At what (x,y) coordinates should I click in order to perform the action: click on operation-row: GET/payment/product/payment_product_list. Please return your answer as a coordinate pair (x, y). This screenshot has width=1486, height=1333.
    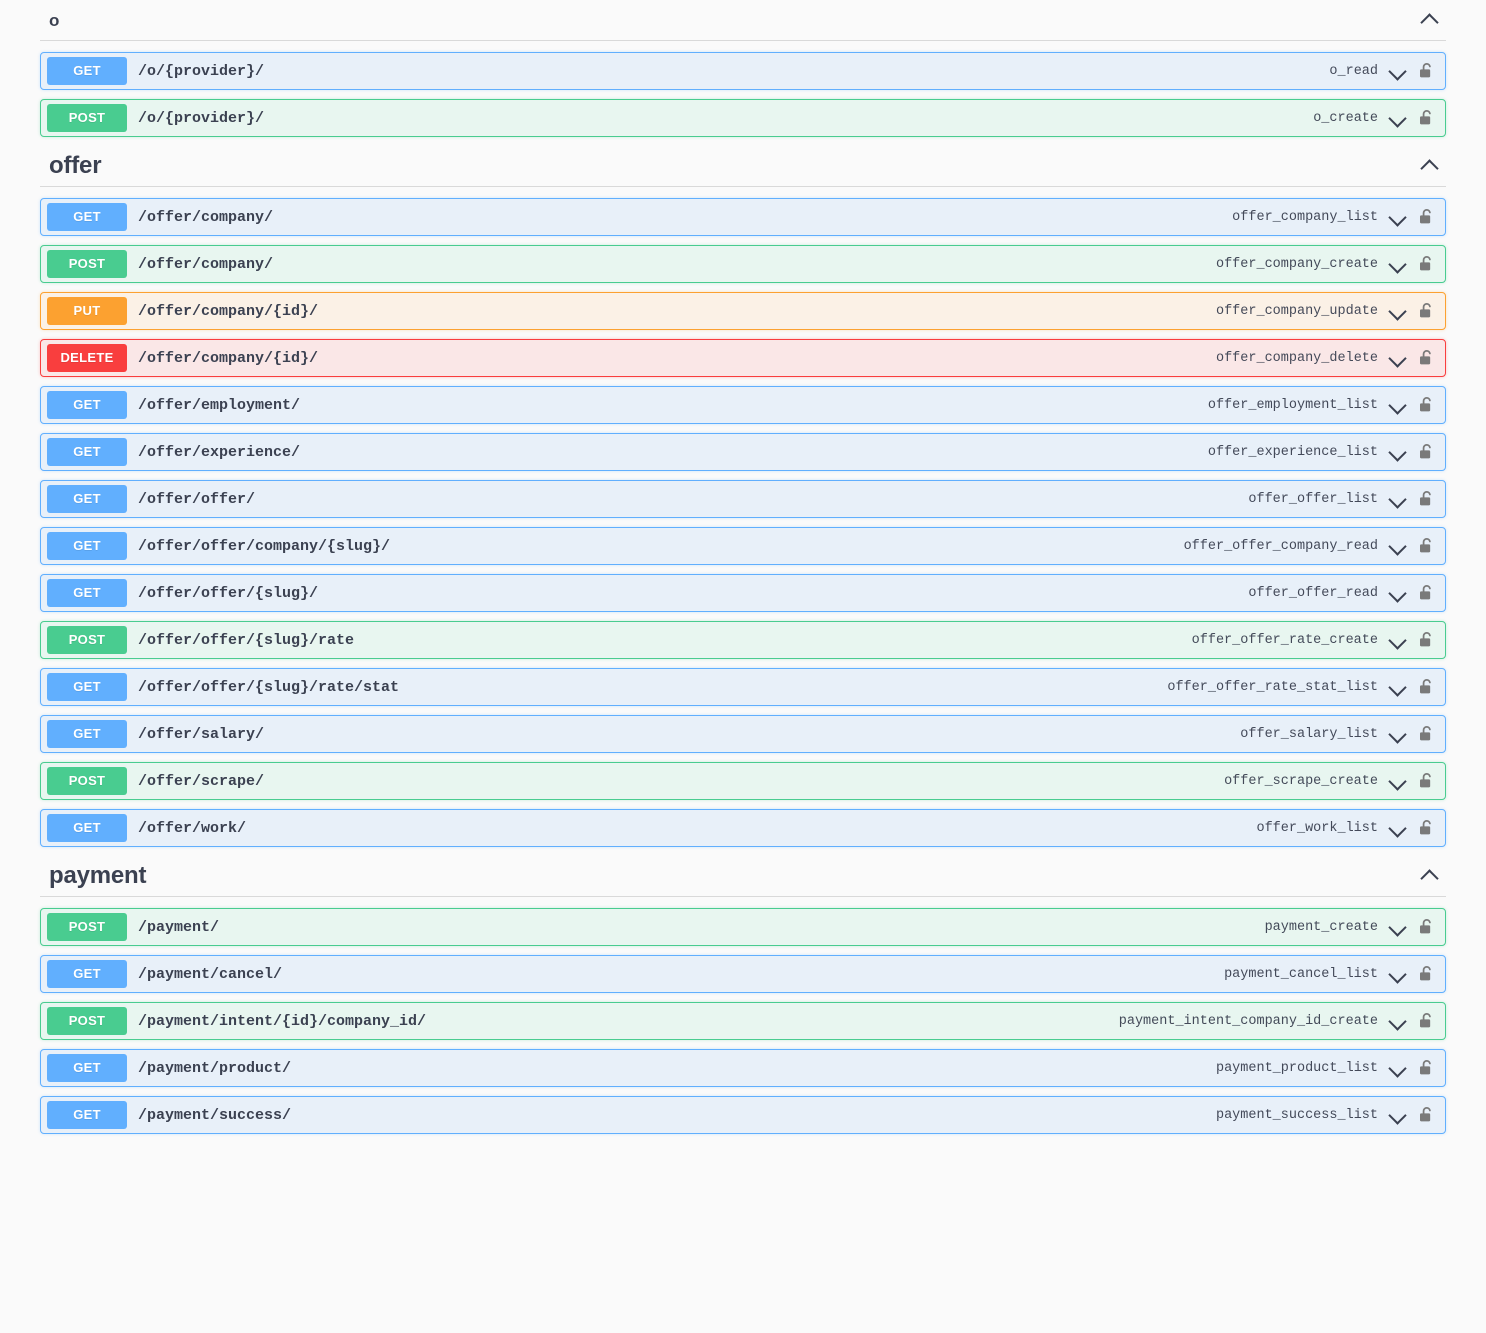
    Looking at the image, I should click on (743, 1068).